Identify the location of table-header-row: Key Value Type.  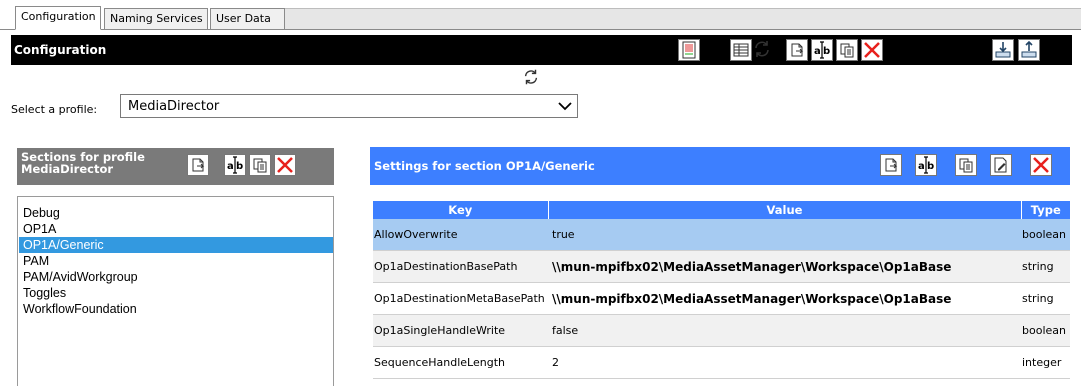
(721, 210).